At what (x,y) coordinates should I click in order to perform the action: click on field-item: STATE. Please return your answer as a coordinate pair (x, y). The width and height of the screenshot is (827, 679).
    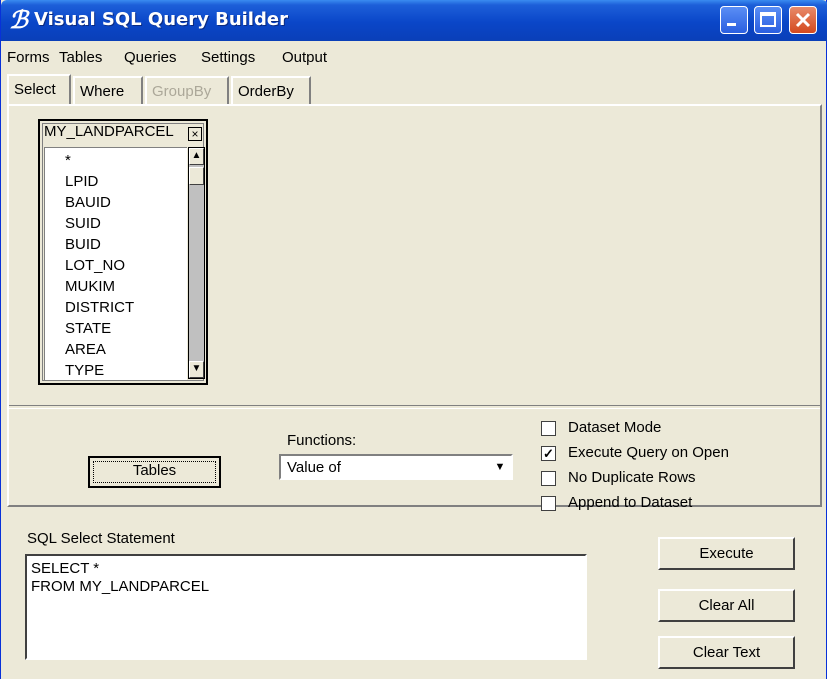
    Looking at the image, I should click on (88, 328).